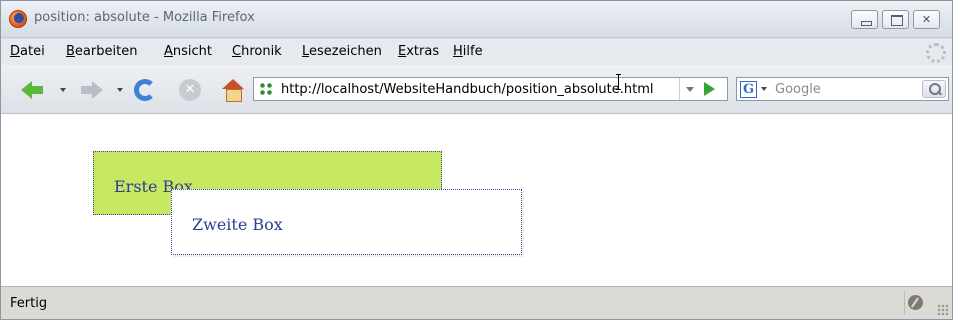  I want to click on back-icon, so click(32, 90).